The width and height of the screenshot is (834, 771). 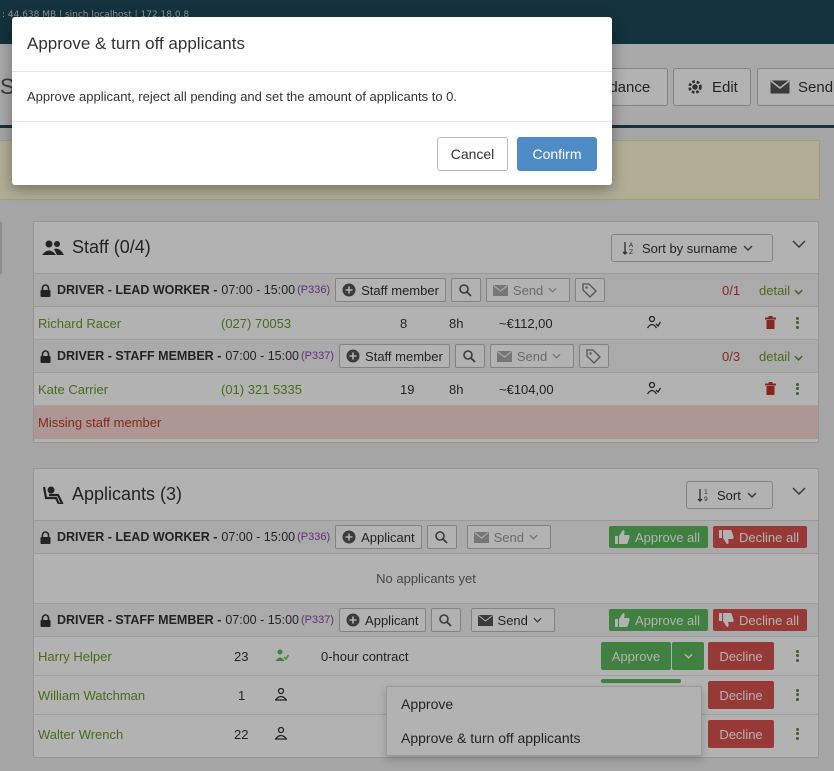 What do you see at coordinates (472, 154) in the screenshot?
I see `cancel-button: Cancel` at bounding box center [472, 154].